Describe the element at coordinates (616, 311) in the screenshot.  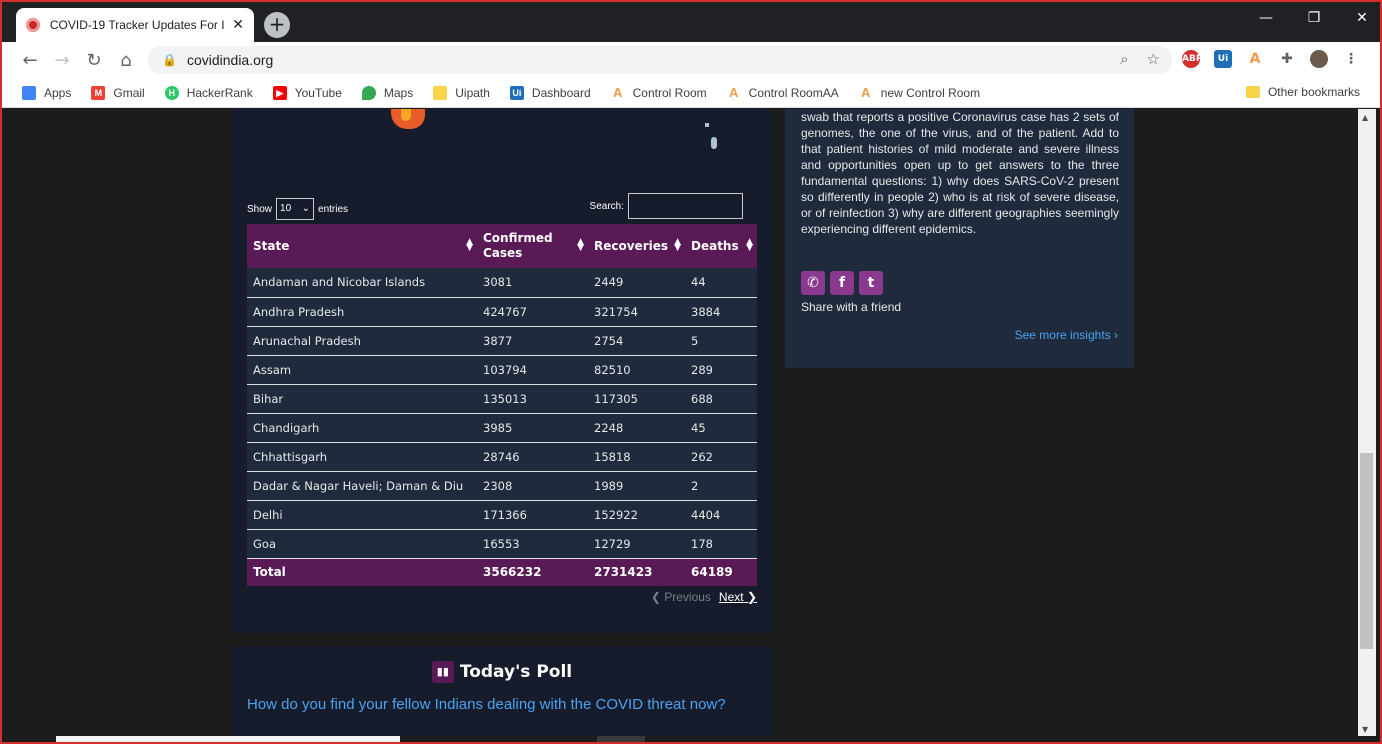
I see `cell-recoveries: 321754` at that location.